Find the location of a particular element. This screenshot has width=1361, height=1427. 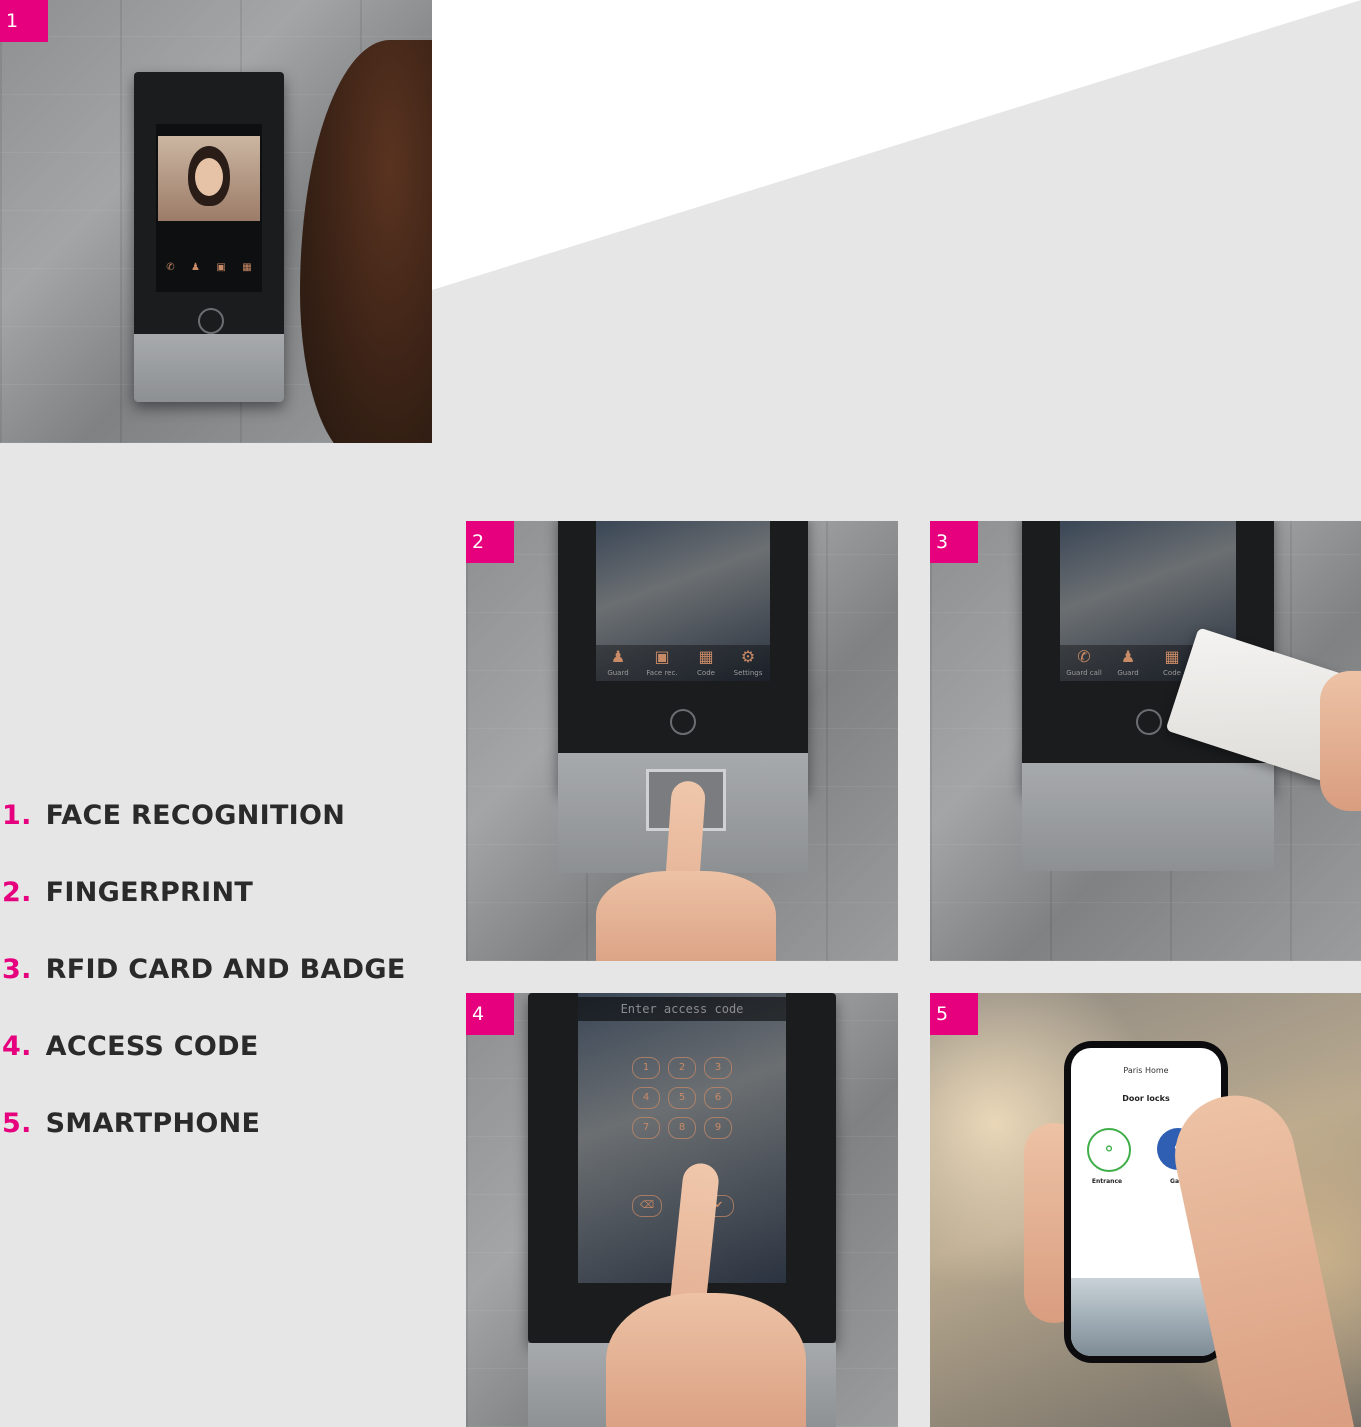

feature-item: 1. FACE RECOGNITION is located at coordinates (174, 815).